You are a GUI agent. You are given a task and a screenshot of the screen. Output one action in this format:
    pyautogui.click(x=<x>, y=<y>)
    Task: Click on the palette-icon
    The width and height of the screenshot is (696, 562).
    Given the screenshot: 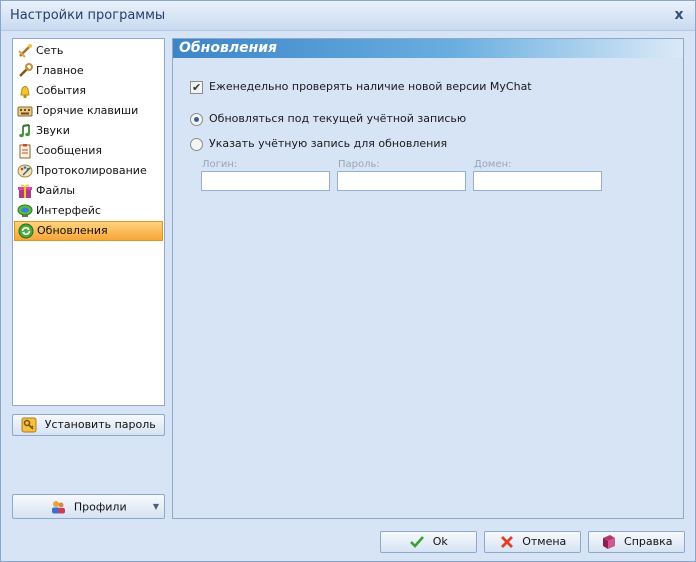 What is the action you would take?
    pyautogui.click(x=25, y=171)
    